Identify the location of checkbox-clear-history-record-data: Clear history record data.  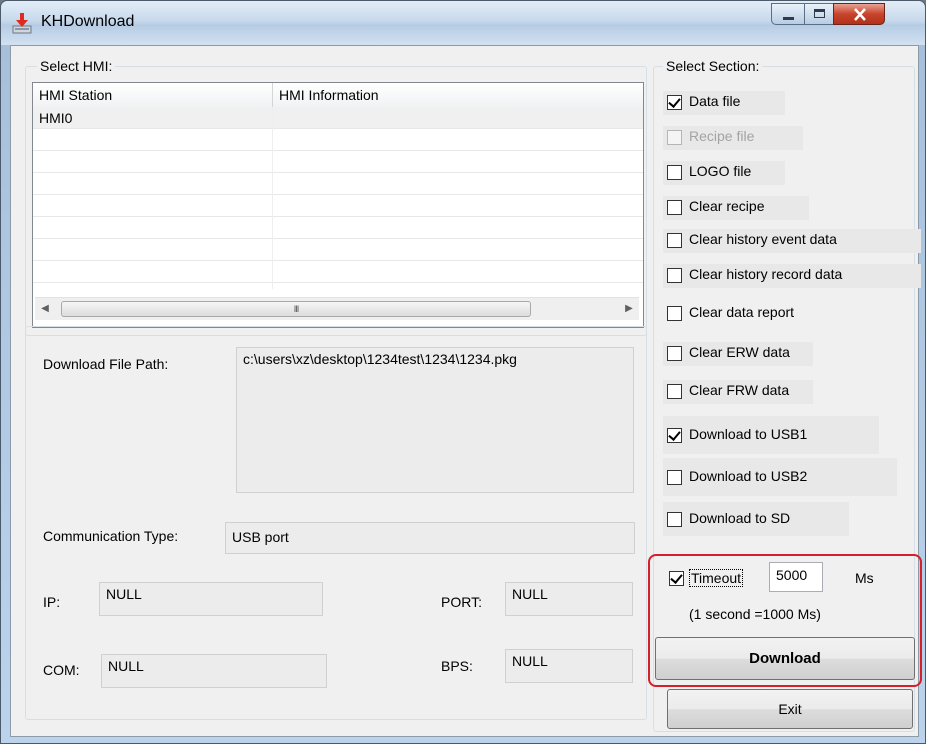
(792, 276).